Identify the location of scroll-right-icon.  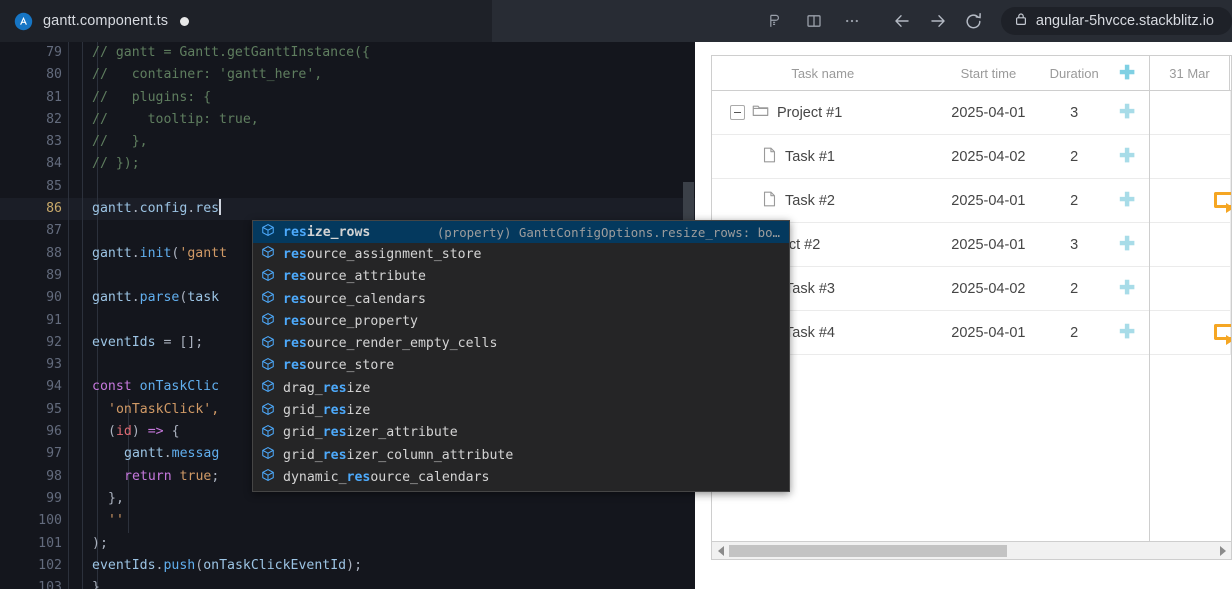
(1222, 550).